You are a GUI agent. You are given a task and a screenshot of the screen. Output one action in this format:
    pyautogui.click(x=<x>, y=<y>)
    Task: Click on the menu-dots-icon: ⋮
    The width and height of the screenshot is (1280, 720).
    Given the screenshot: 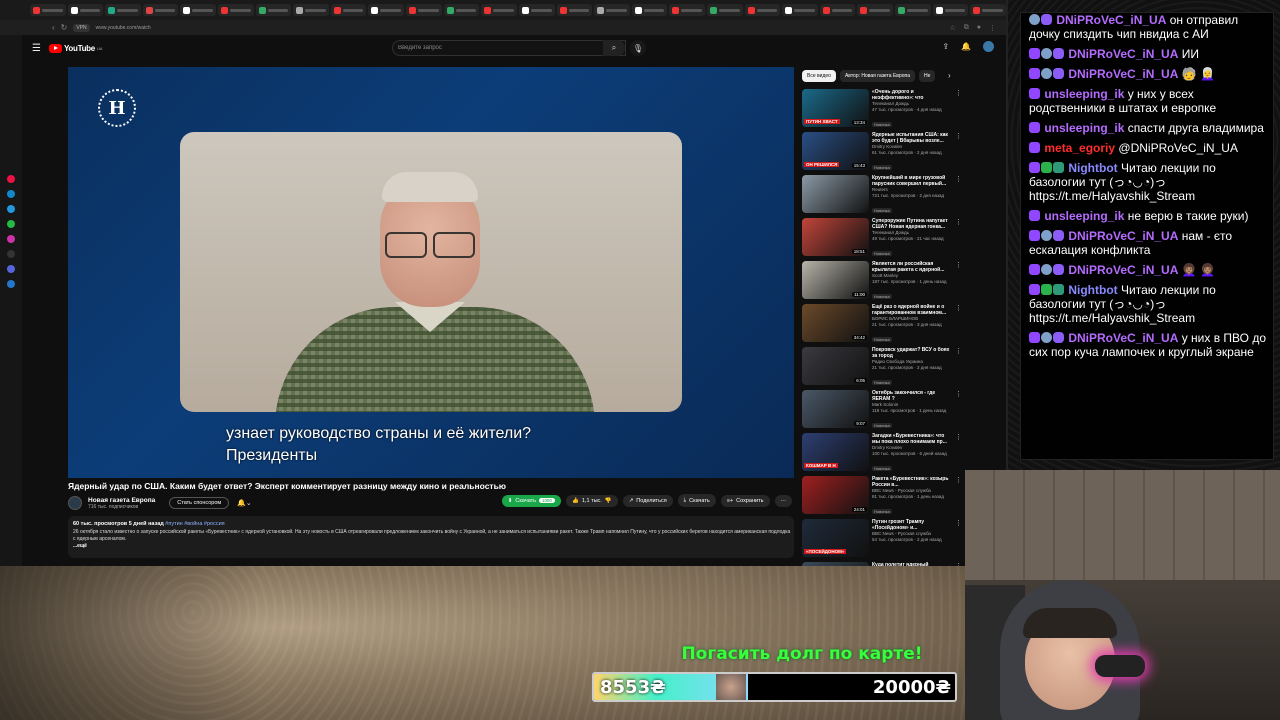 What is the action you would take?
    pyautogui.click(x=992, y=28)
    